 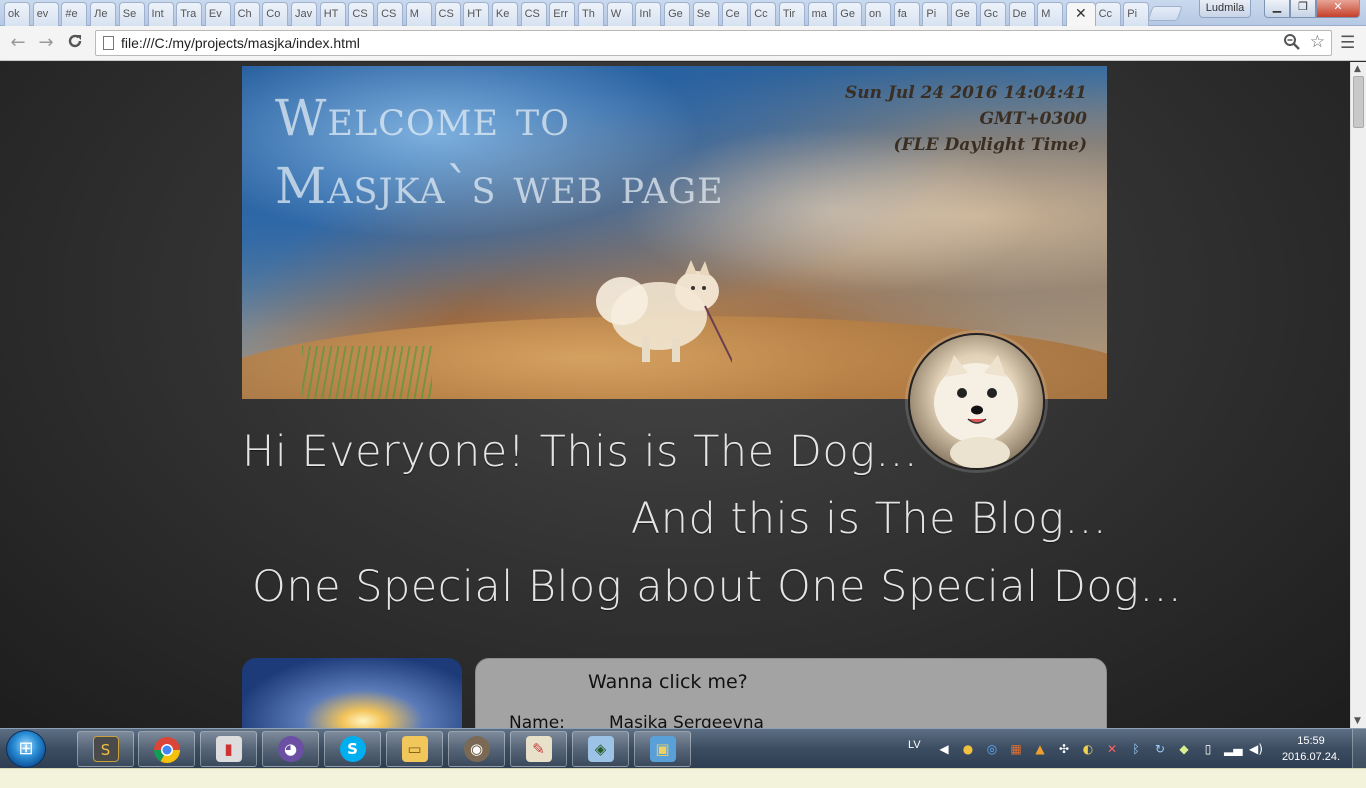 I want to click on browser-tab: Ke, so click(x=504, y=14).